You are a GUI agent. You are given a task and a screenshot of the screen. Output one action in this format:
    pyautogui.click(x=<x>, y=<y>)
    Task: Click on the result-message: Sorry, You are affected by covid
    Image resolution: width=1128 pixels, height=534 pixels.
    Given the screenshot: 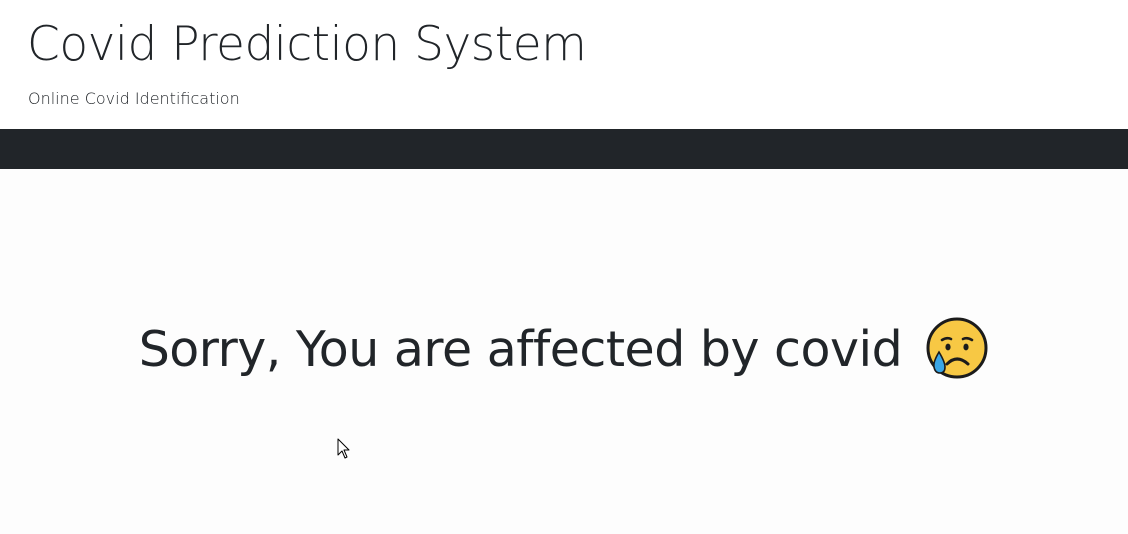 What is the action you would take?
    pyautogui.click(x=520, y=349)
    